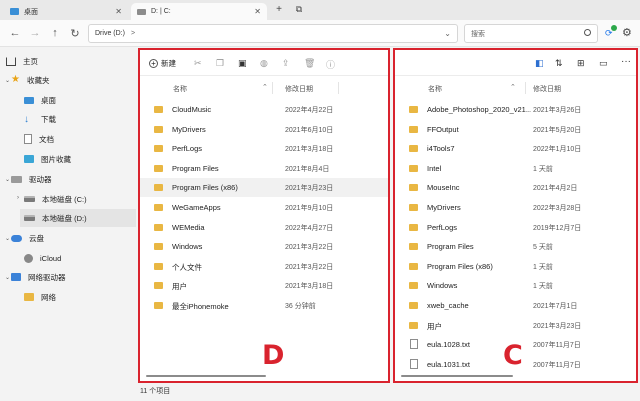 This screenshot has width=640, height=401. I want to click on more-options-icon: ···, so click(626, 61).